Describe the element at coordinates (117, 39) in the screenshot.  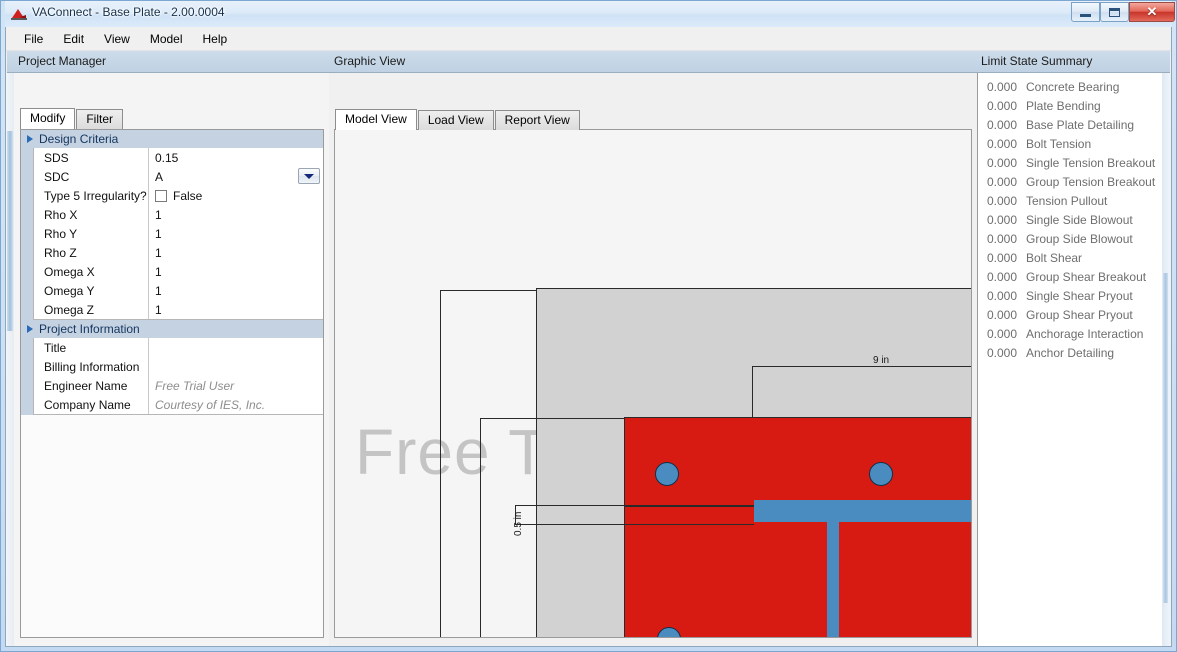
I see `menu-view: View` at that location.